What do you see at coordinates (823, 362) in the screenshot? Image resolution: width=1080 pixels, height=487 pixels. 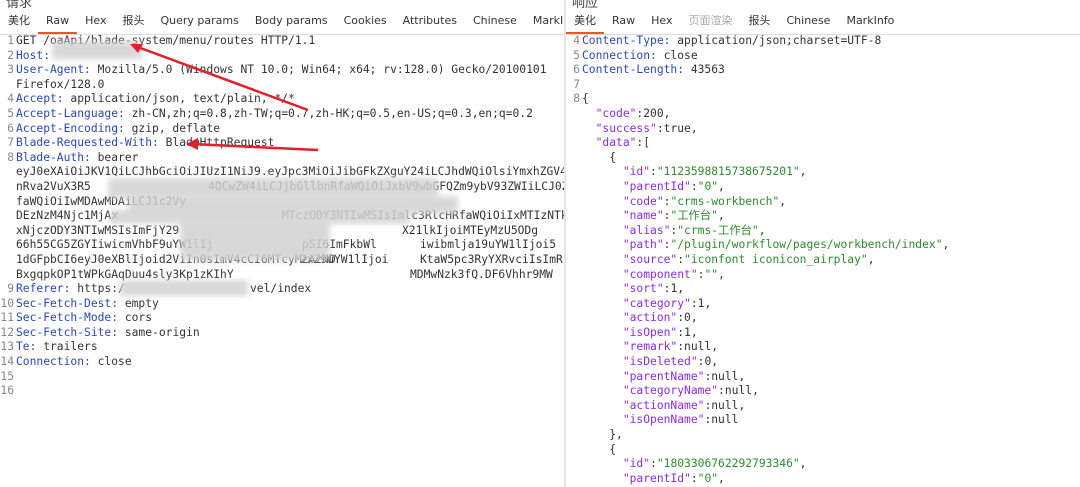 I see `json-line: "isDeleted":0,` at bounding box center [823, 362].